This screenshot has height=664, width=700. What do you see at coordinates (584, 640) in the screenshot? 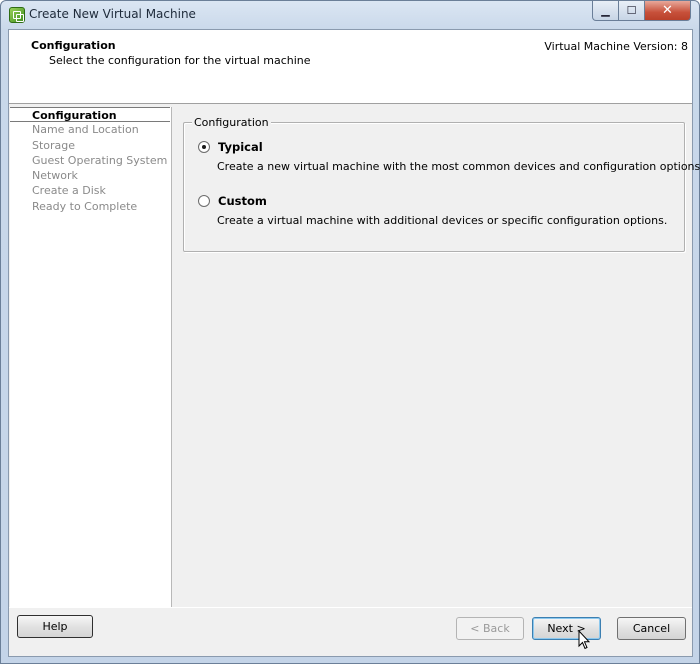
I see `mouse-cursor-icon` at bounding box center [584, 640].